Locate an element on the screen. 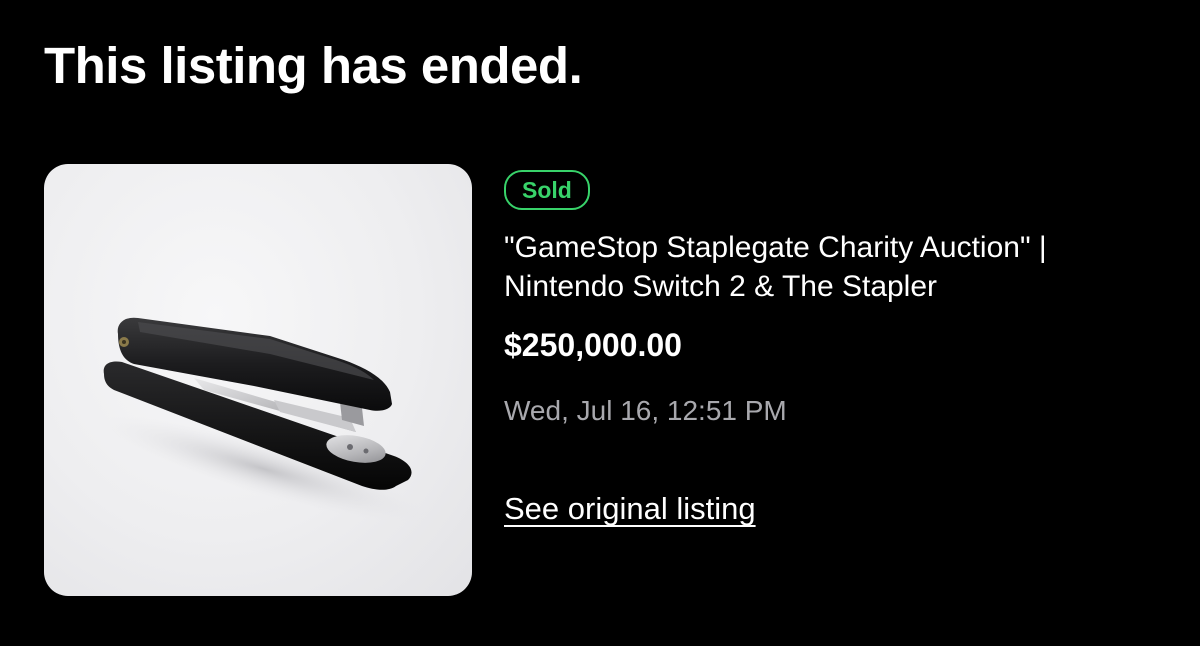 The image size is (1200, 646). sold-status-badge: Sold is located at coordinates (547, 190).